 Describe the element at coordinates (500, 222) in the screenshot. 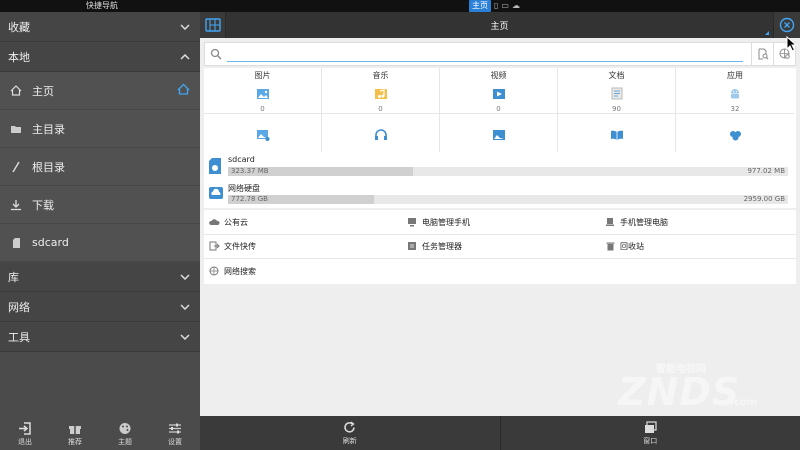

I see `tool-pc-manage-phone: 电脑管理手机` at that location.